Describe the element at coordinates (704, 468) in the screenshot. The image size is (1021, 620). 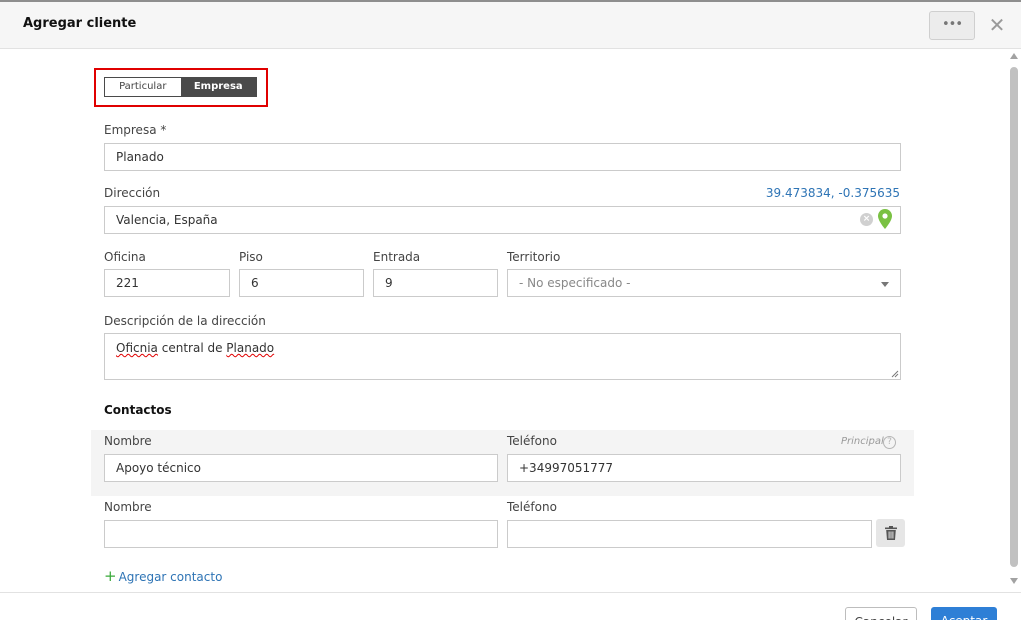
I see `contact-phone-input: +34997051777` at that location.